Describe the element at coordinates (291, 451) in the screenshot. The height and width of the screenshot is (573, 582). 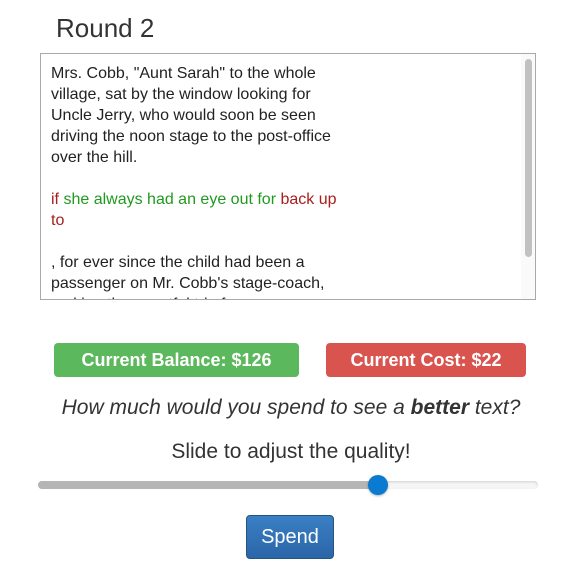
I see `slider-label: Slide to adjust the quality!` at that location.